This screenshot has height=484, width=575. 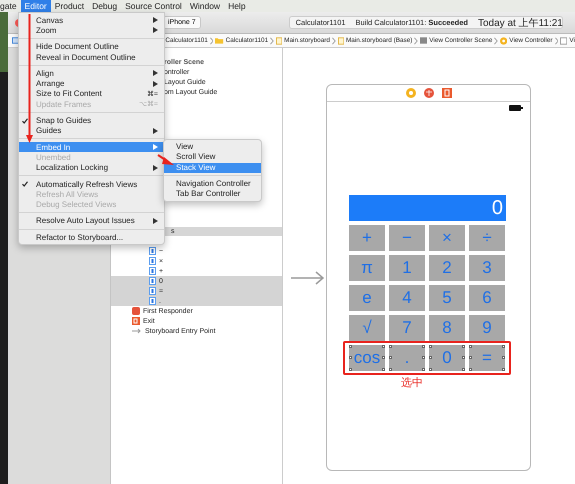 What do you see at coordinates (105, 6) in the screenshot?
I see `menu-bar-item: Debug` at bounding box center [105, 6].